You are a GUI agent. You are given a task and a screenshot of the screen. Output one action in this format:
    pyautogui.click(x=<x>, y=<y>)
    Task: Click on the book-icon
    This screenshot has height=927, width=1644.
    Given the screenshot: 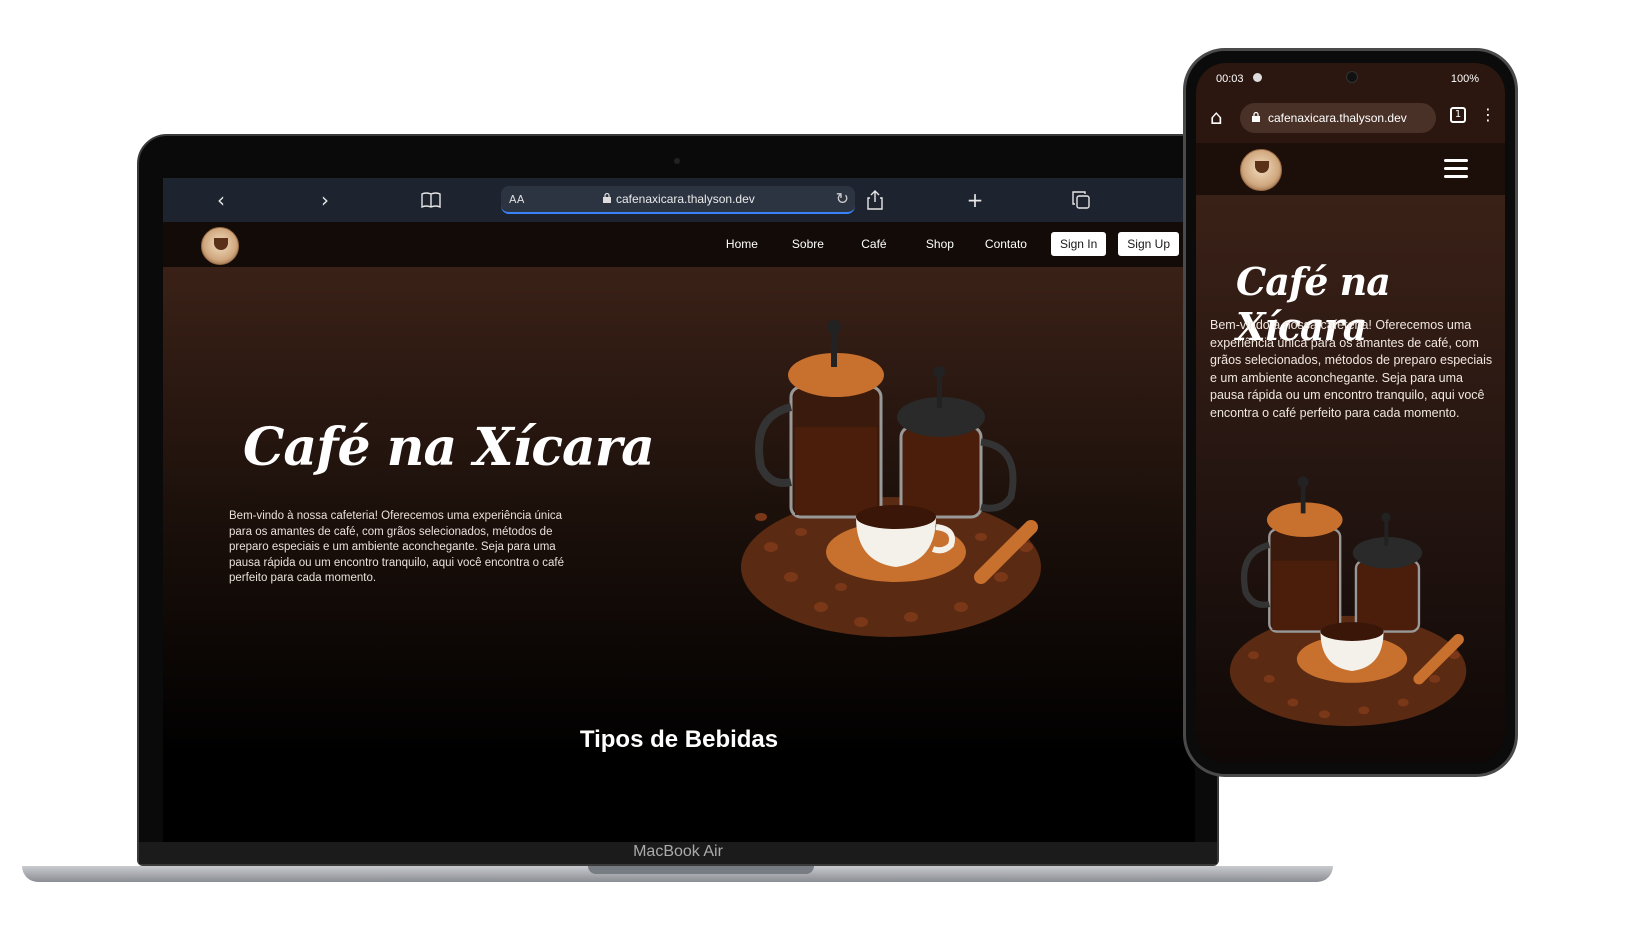 What is the action you would take?
    pyautogui.click(x=431, y=200)
    